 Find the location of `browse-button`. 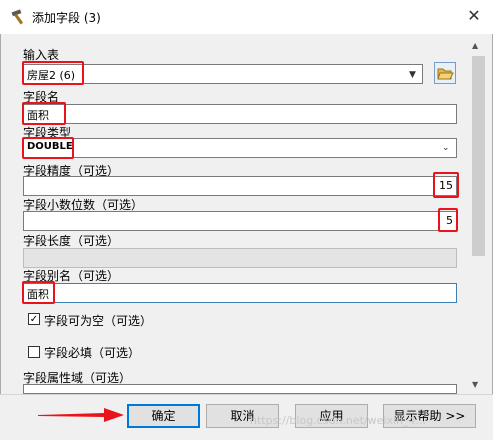

browse-button is located at coordinates (445, 73).